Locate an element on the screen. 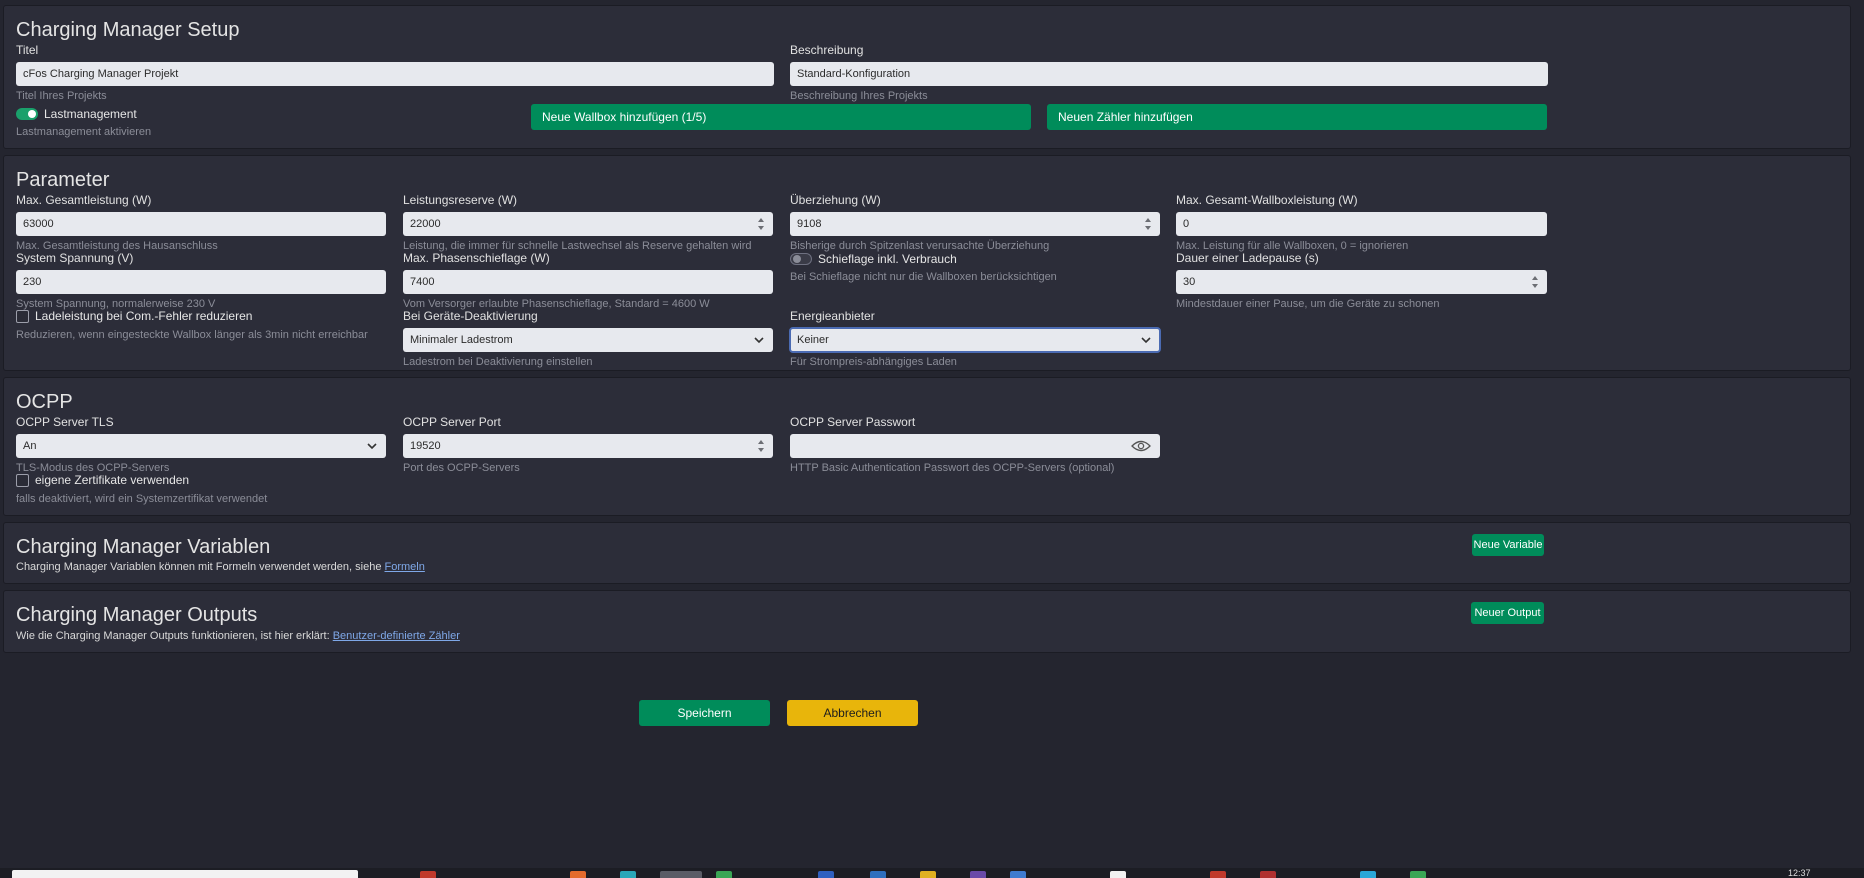 This screenshot has height=878, width=1864. schieflage-toggle-row: Schieflage inkl. Verbrauch is located at coordinates (873, 259).